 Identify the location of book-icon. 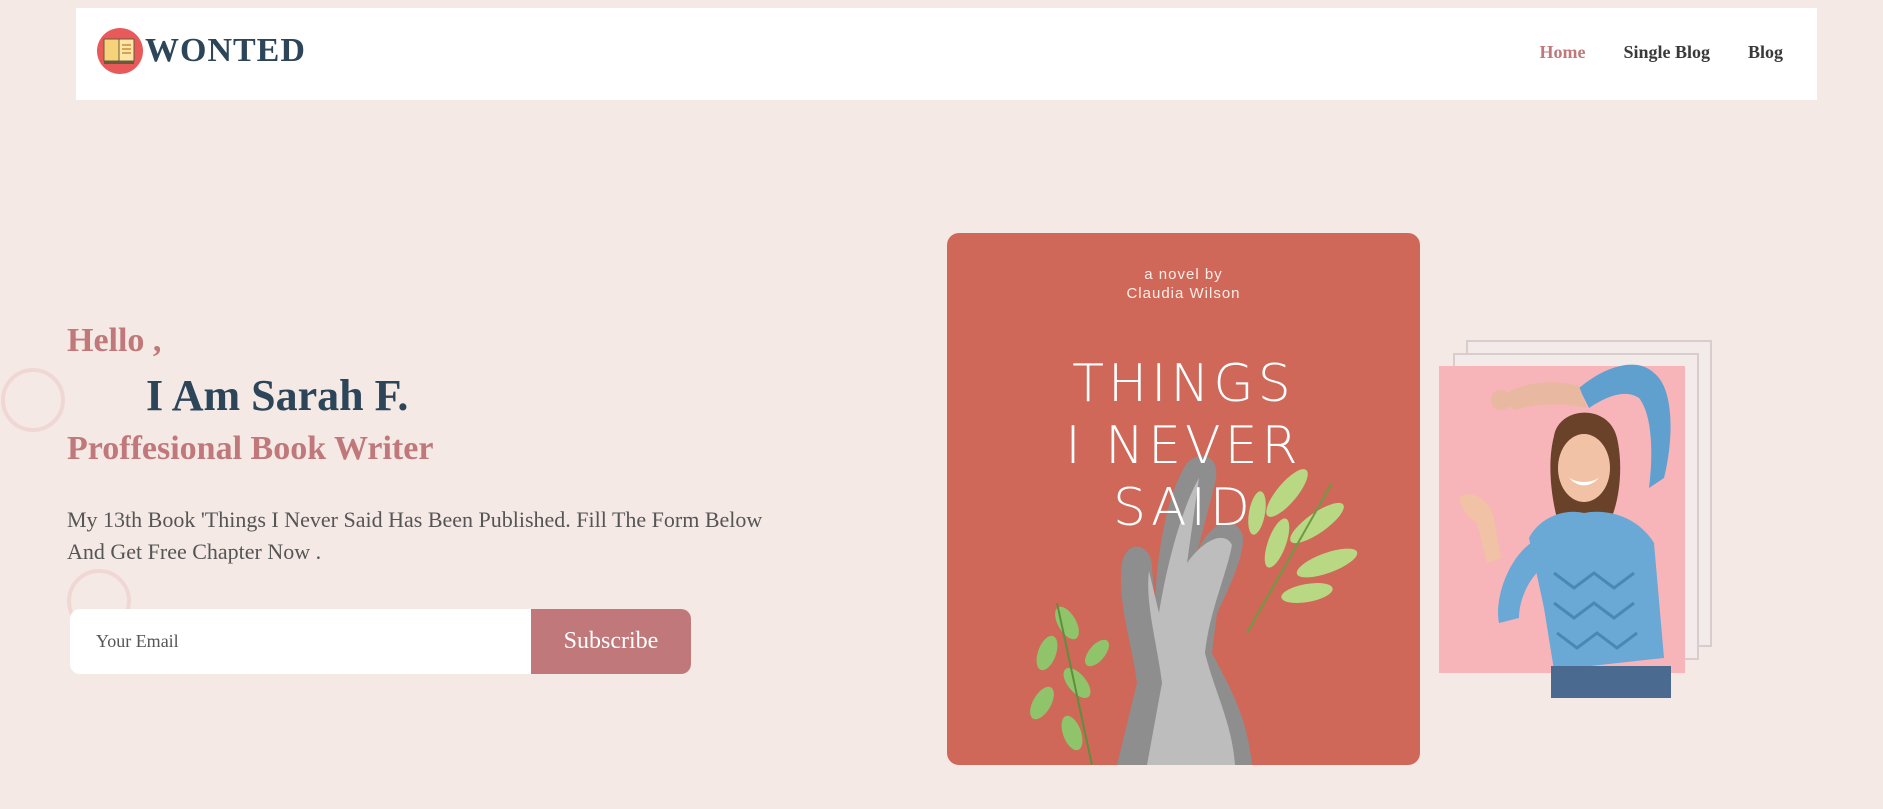
(120, 51).